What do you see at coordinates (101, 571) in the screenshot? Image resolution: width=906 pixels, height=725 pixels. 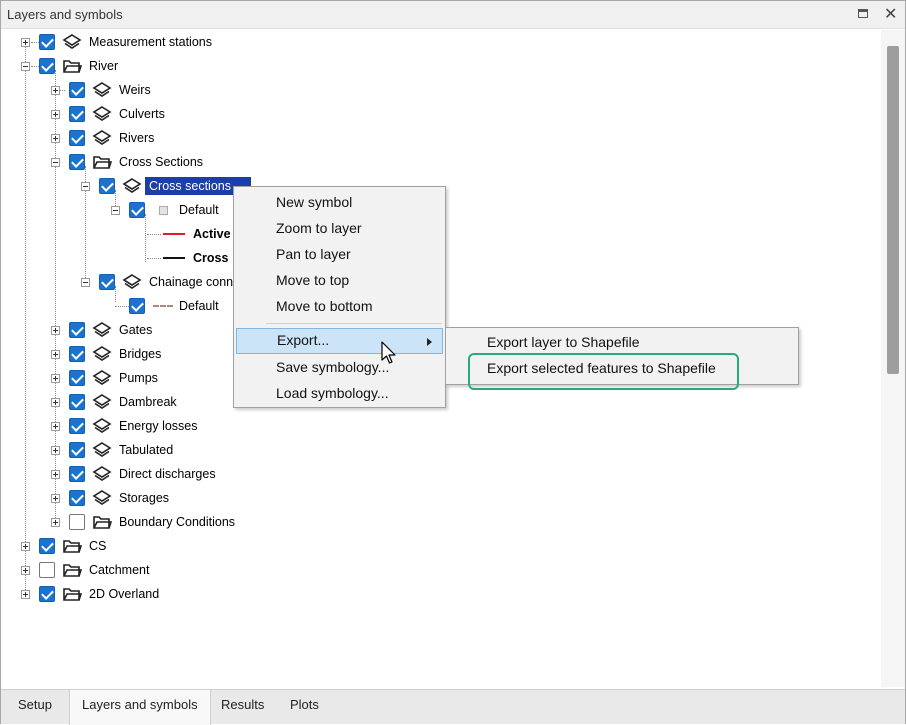 I see `tree-node-catchment: Catchment` at bounding box center [101, 571].